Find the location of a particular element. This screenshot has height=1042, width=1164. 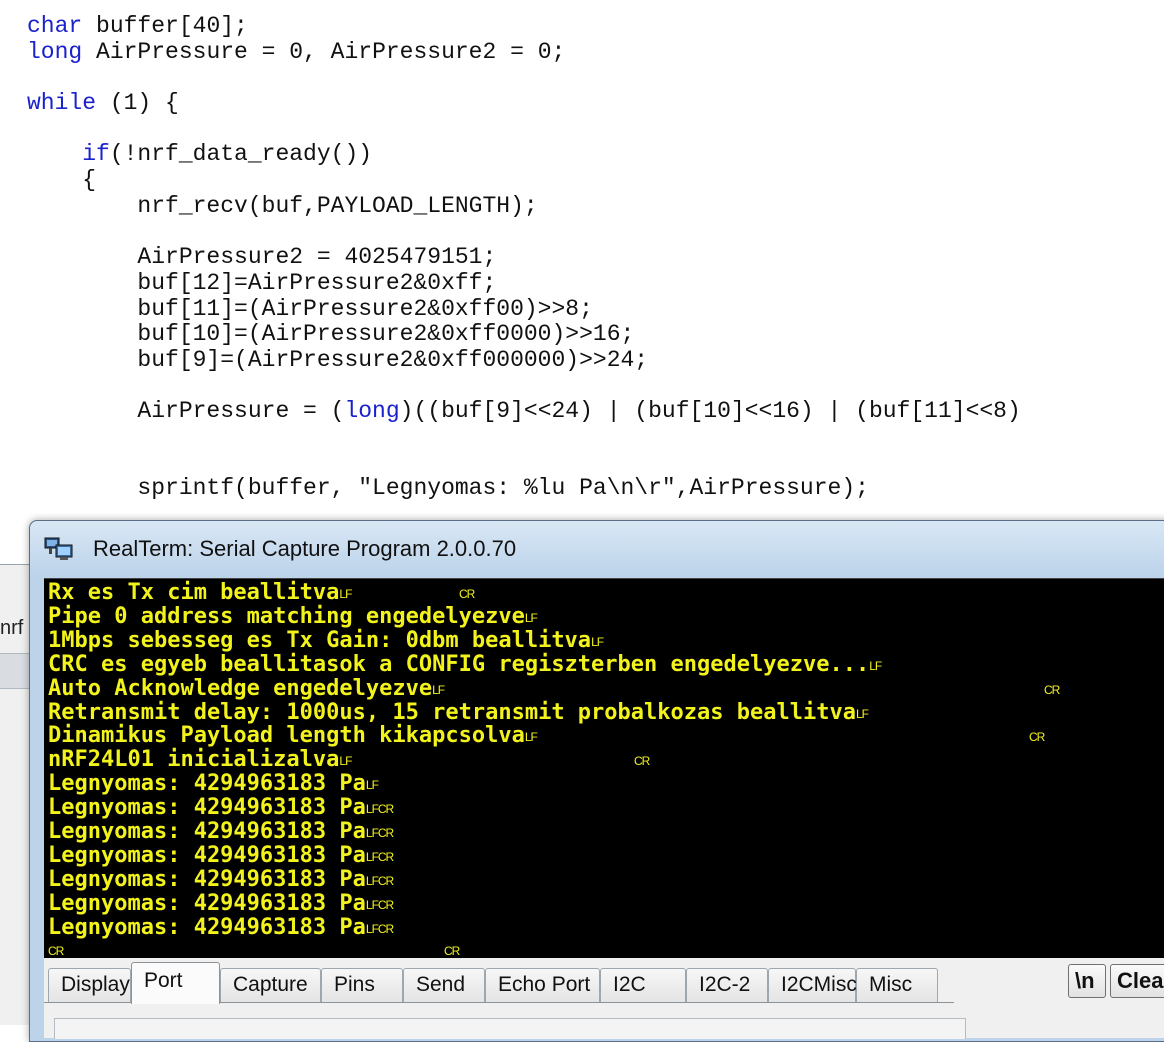

terminal-line: nRF24L01 inicializalvaLF is located at coordinates (200, 760).